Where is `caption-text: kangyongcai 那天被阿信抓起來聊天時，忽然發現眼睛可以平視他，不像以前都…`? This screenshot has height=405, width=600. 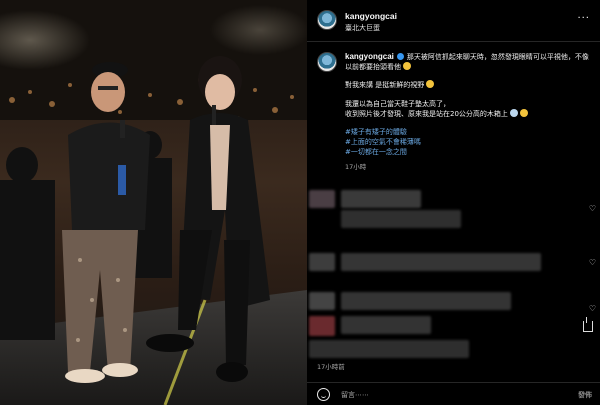 caption-text: kangyongcai 那天被阿信抓起來聊天時，忽然發現眼睛可以平視他，不像以前都… is located at coordinates (467, 112).